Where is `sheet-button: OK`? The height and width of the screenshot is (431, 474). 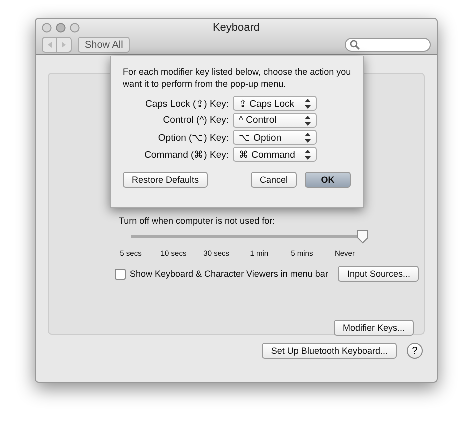 sheet-button: OK is located at coordinates (328, 180).